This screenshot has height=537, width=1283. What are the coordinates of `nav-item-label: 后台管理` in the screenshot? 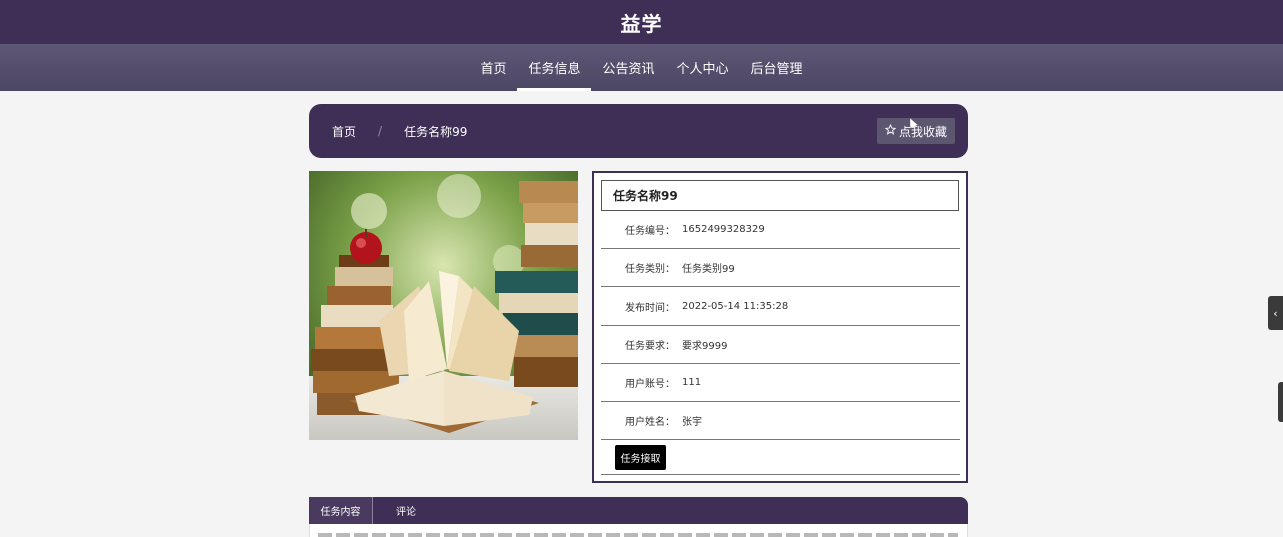 It's located at (776, 69).